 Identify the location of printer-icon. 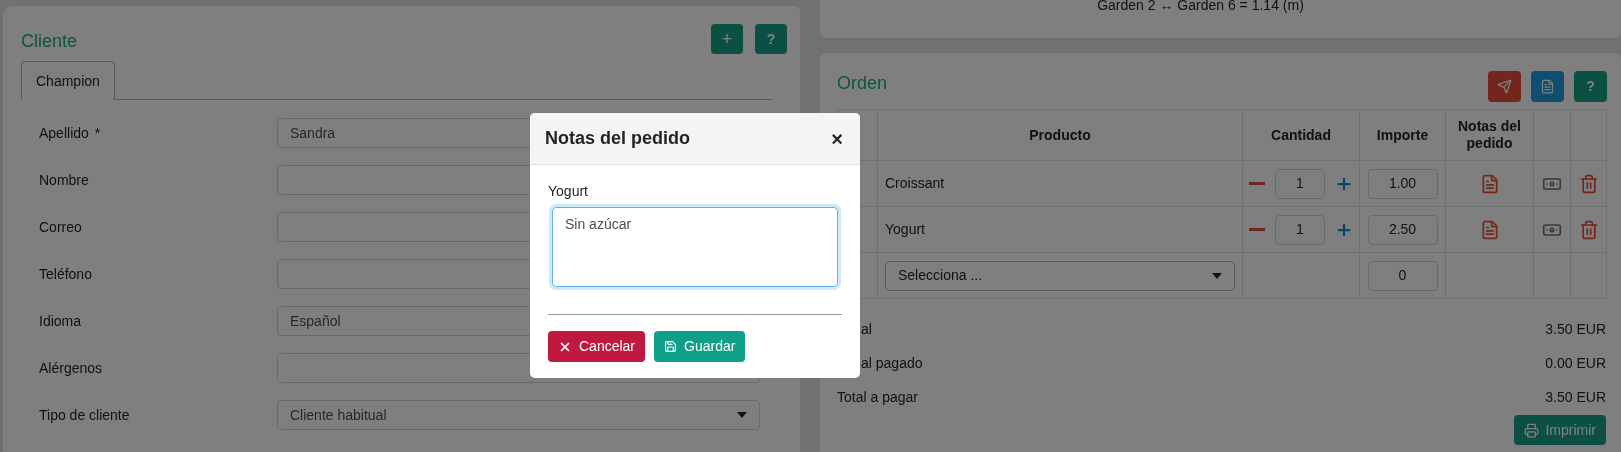
(1532, 430).